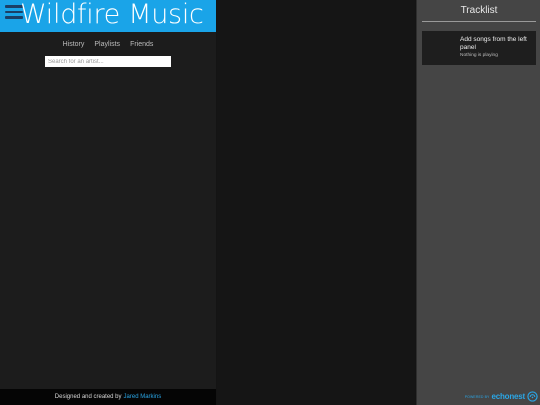 The image size is (540, 405). What do you see at coordinates (74, 44) in the screenshot?
I see `nav-history-link: History` at bounding box center [74, 44].